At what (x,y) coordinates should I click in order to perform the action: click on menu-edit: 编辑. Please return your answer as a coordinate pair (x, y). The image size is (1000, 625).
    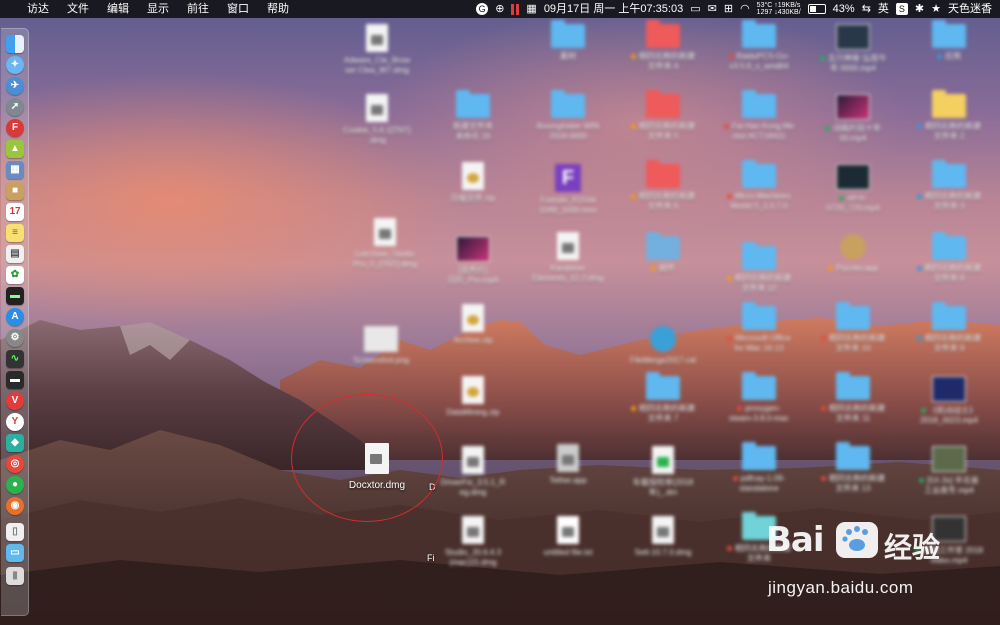
    Looking at the image, I should click on (118, 9).